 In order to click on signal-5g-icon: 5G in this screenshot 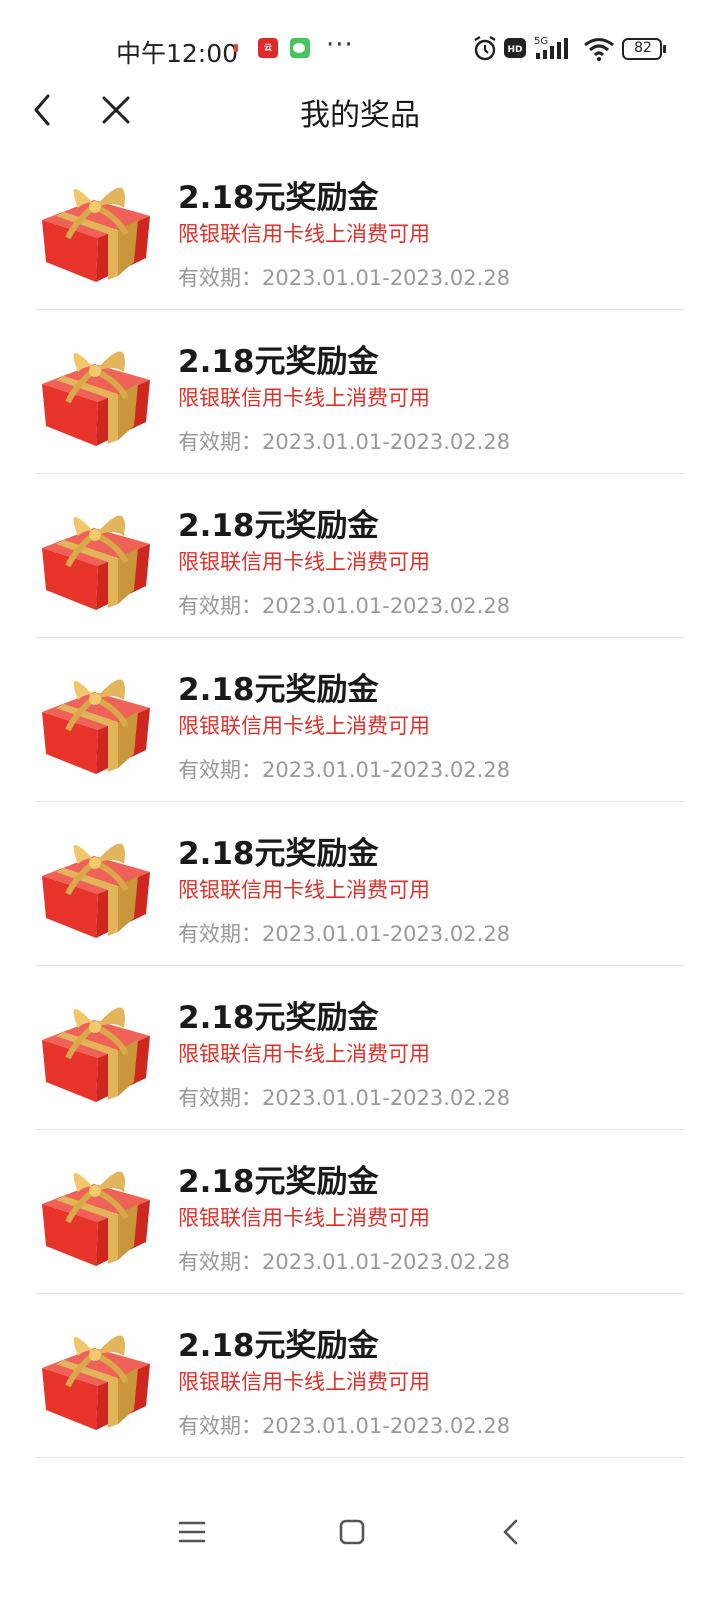, I will do `click(554, 49)`.